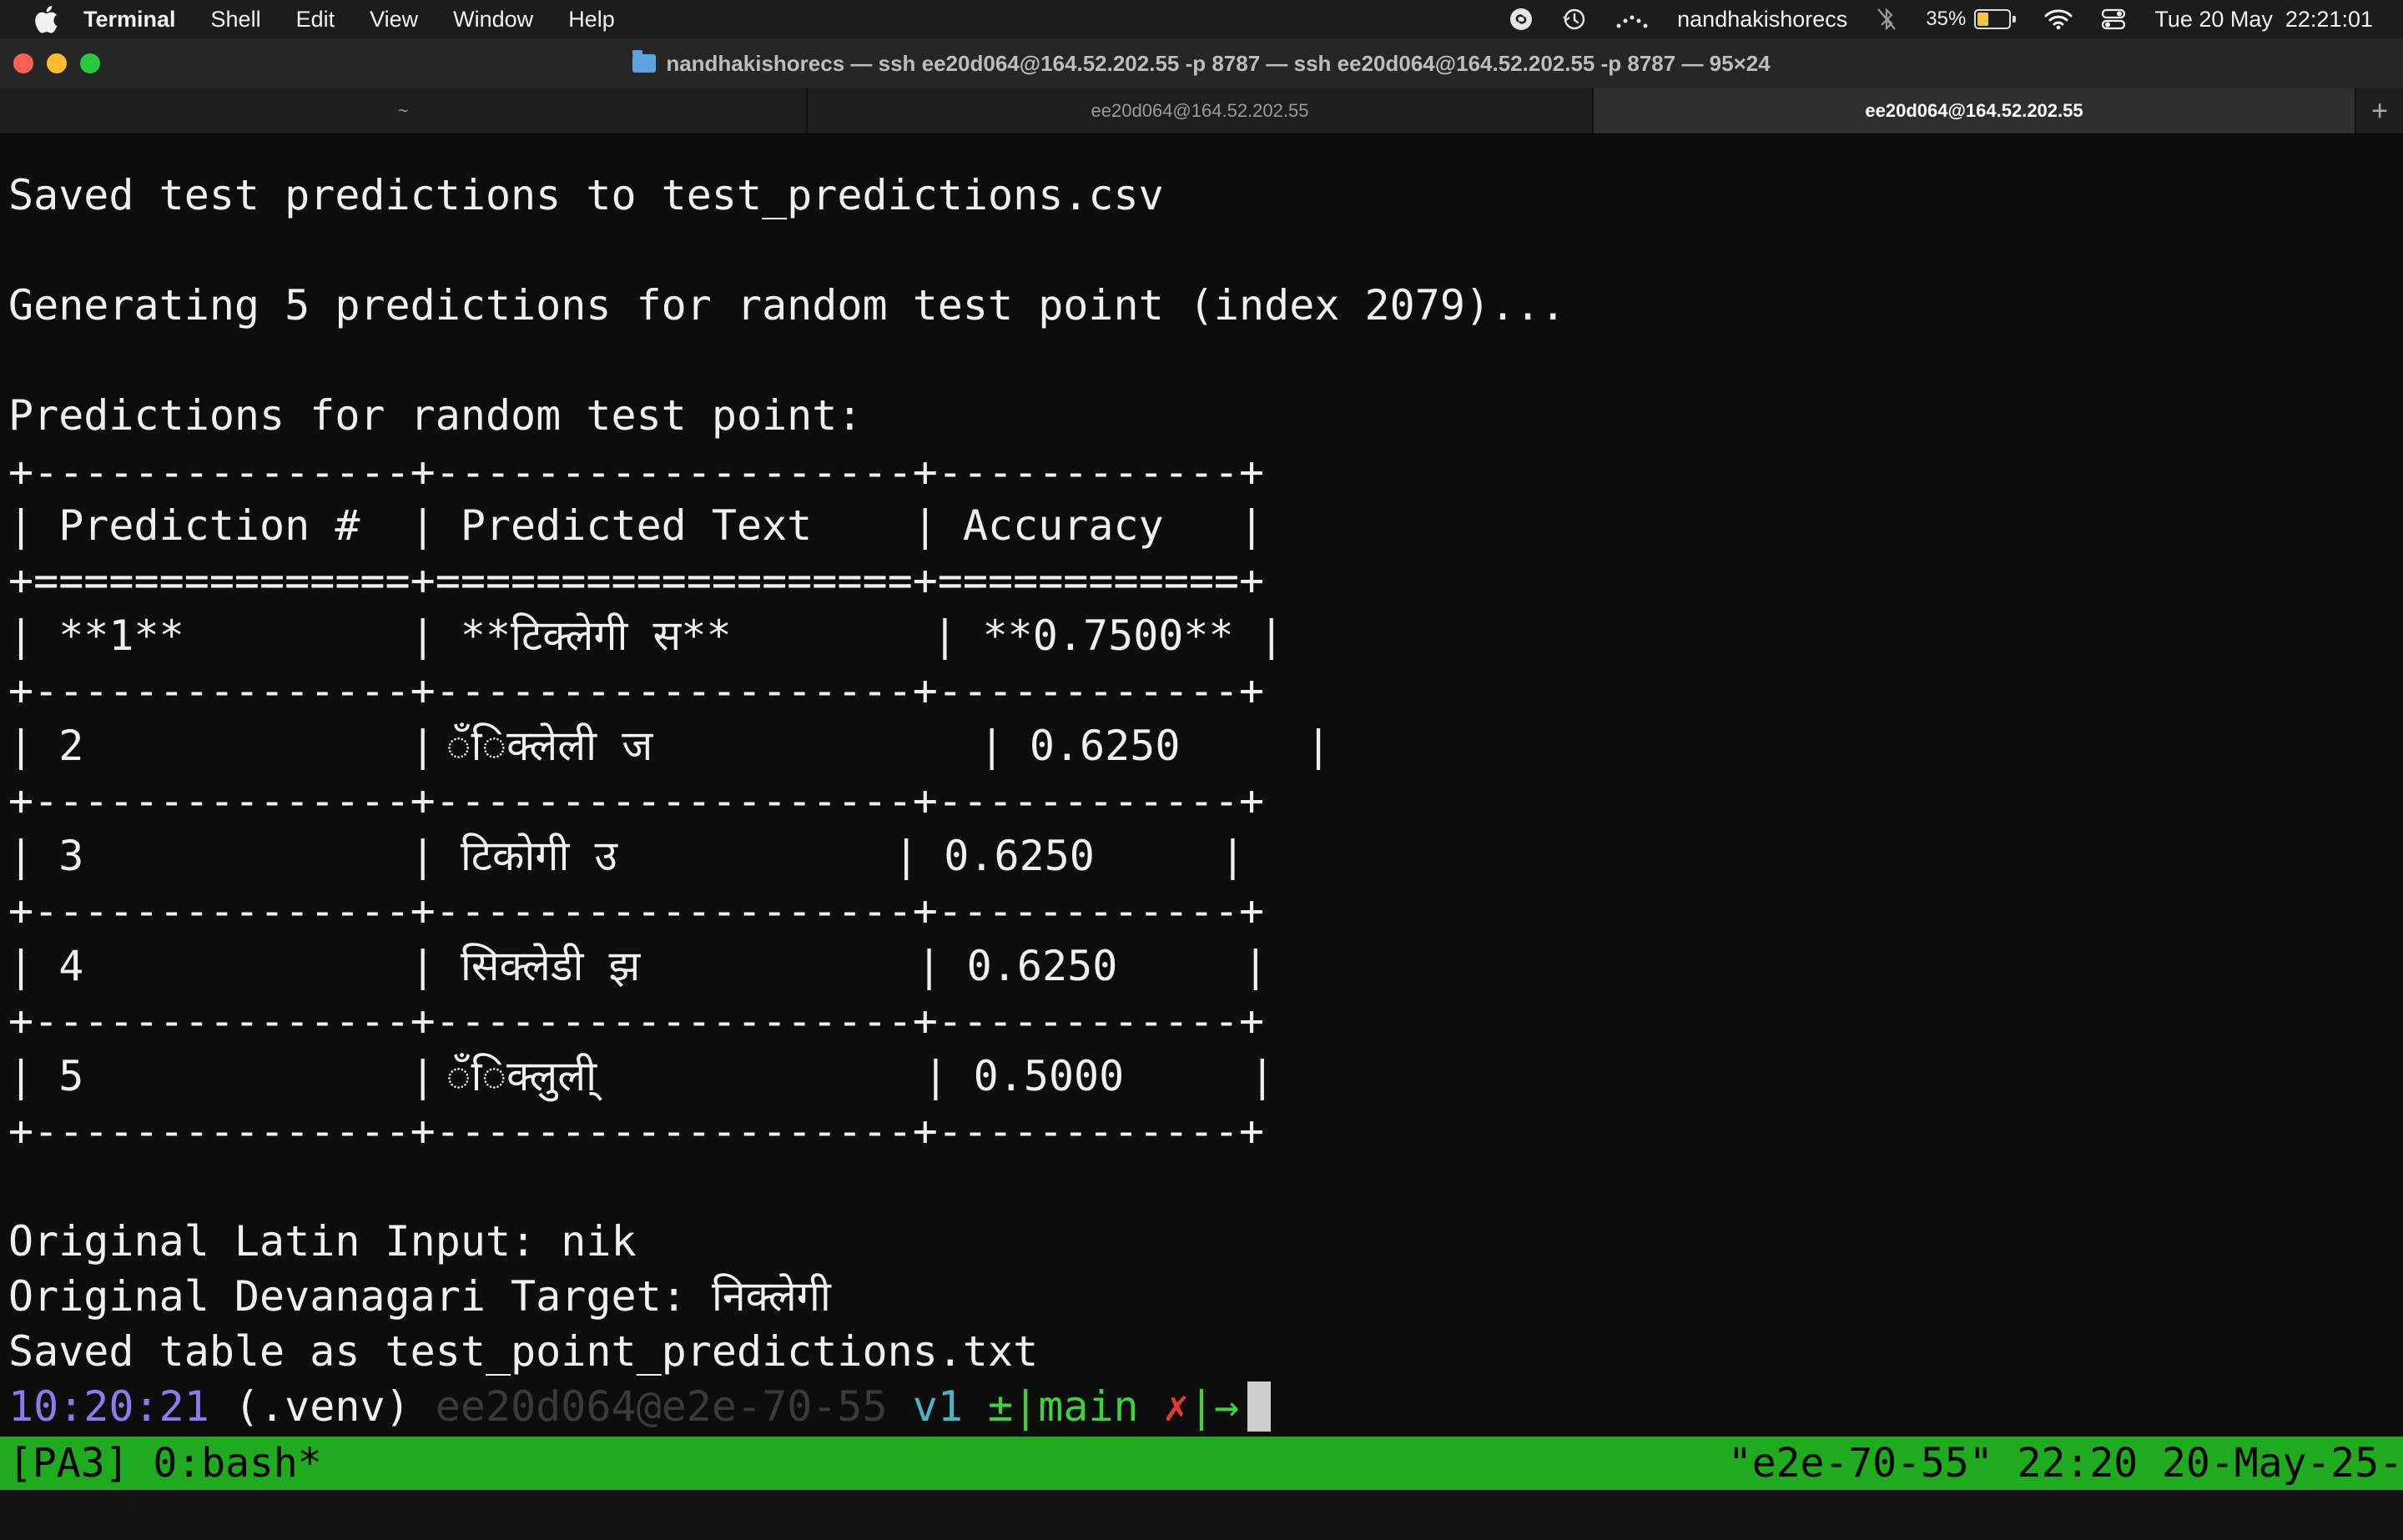 The height and width of the screenshot is (1540, 2403). Describe the element at coordinates (493, 20) in the screenshot. I see `menu-window: Window` at that location.